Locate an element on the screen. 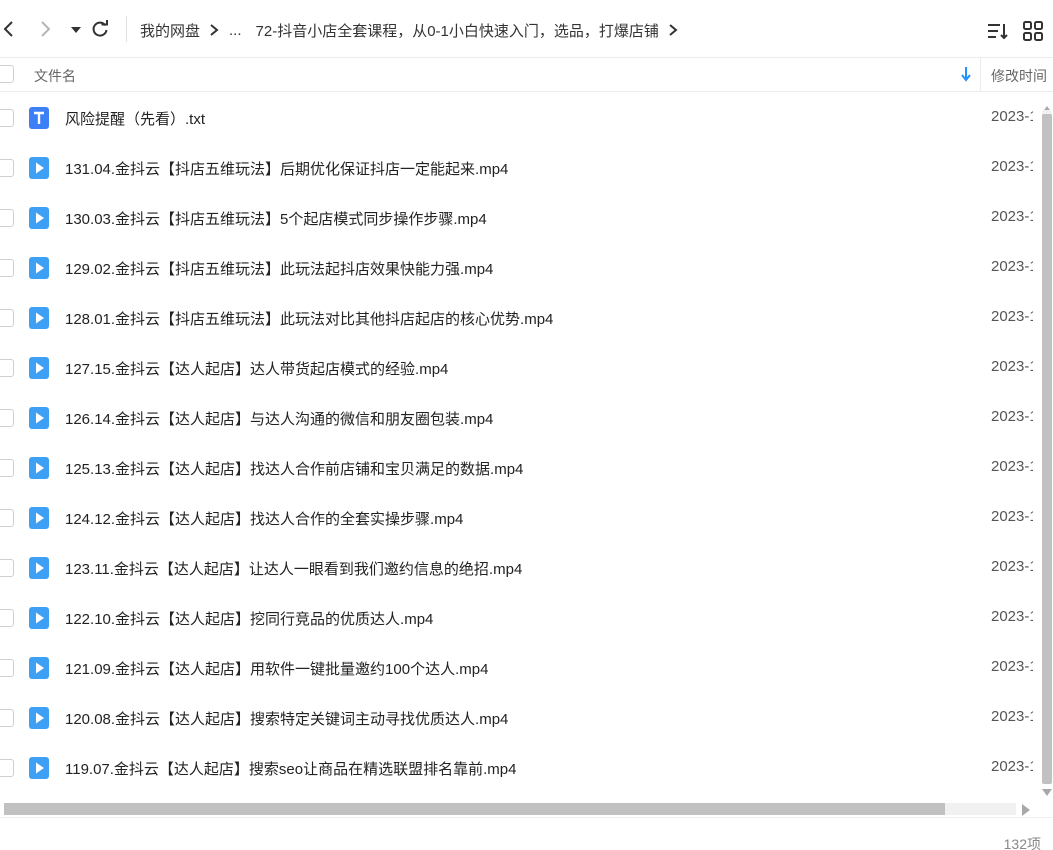 The height and width of the screenshot is (850, 1053). file-name: 130.03.金抖云【抖店五维玩法】5个起店模式同步操作步骤.mp4 is located at coordinates (276, 218).